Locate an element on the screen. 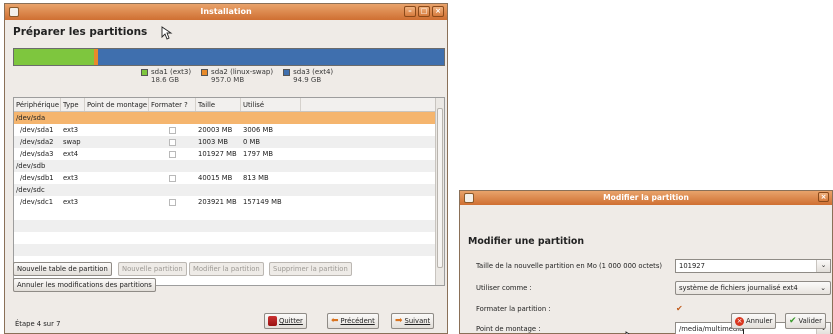 This screenshot has height=334, width=833. cell-size: 203921 MB is located at coordinates (217, 202).